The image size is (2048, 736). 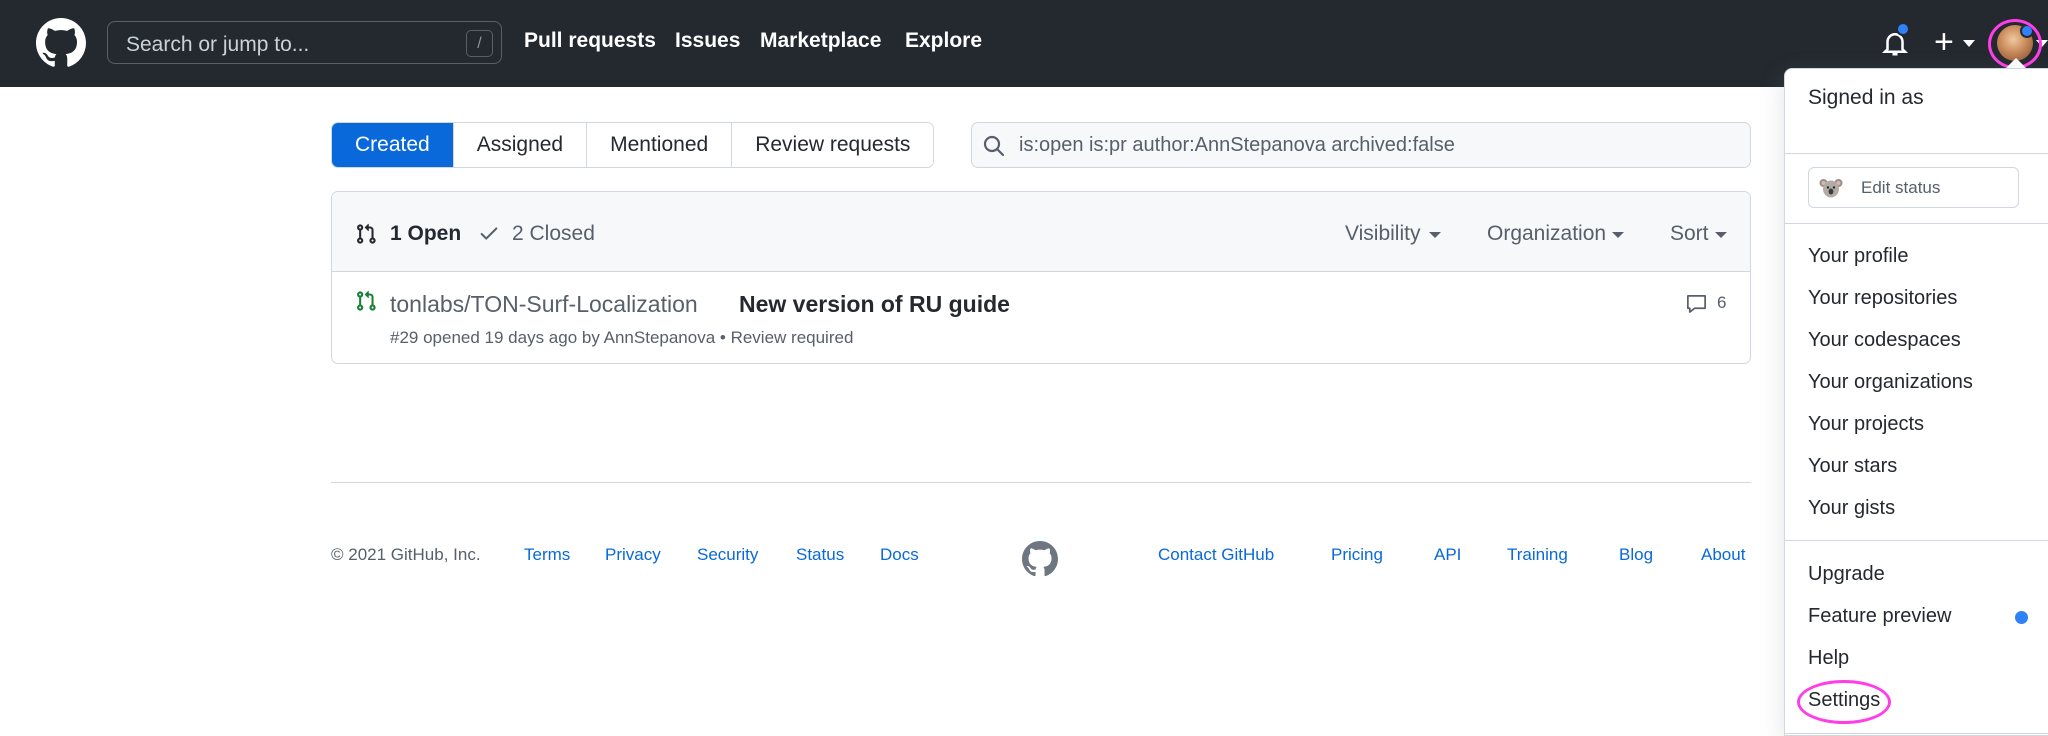 What do you see at coordinates (544, 304) in the screenshot?
I see `pr-repo-link: tonlabs/TON-Surf-Localization` at bounding box center [544, 304].